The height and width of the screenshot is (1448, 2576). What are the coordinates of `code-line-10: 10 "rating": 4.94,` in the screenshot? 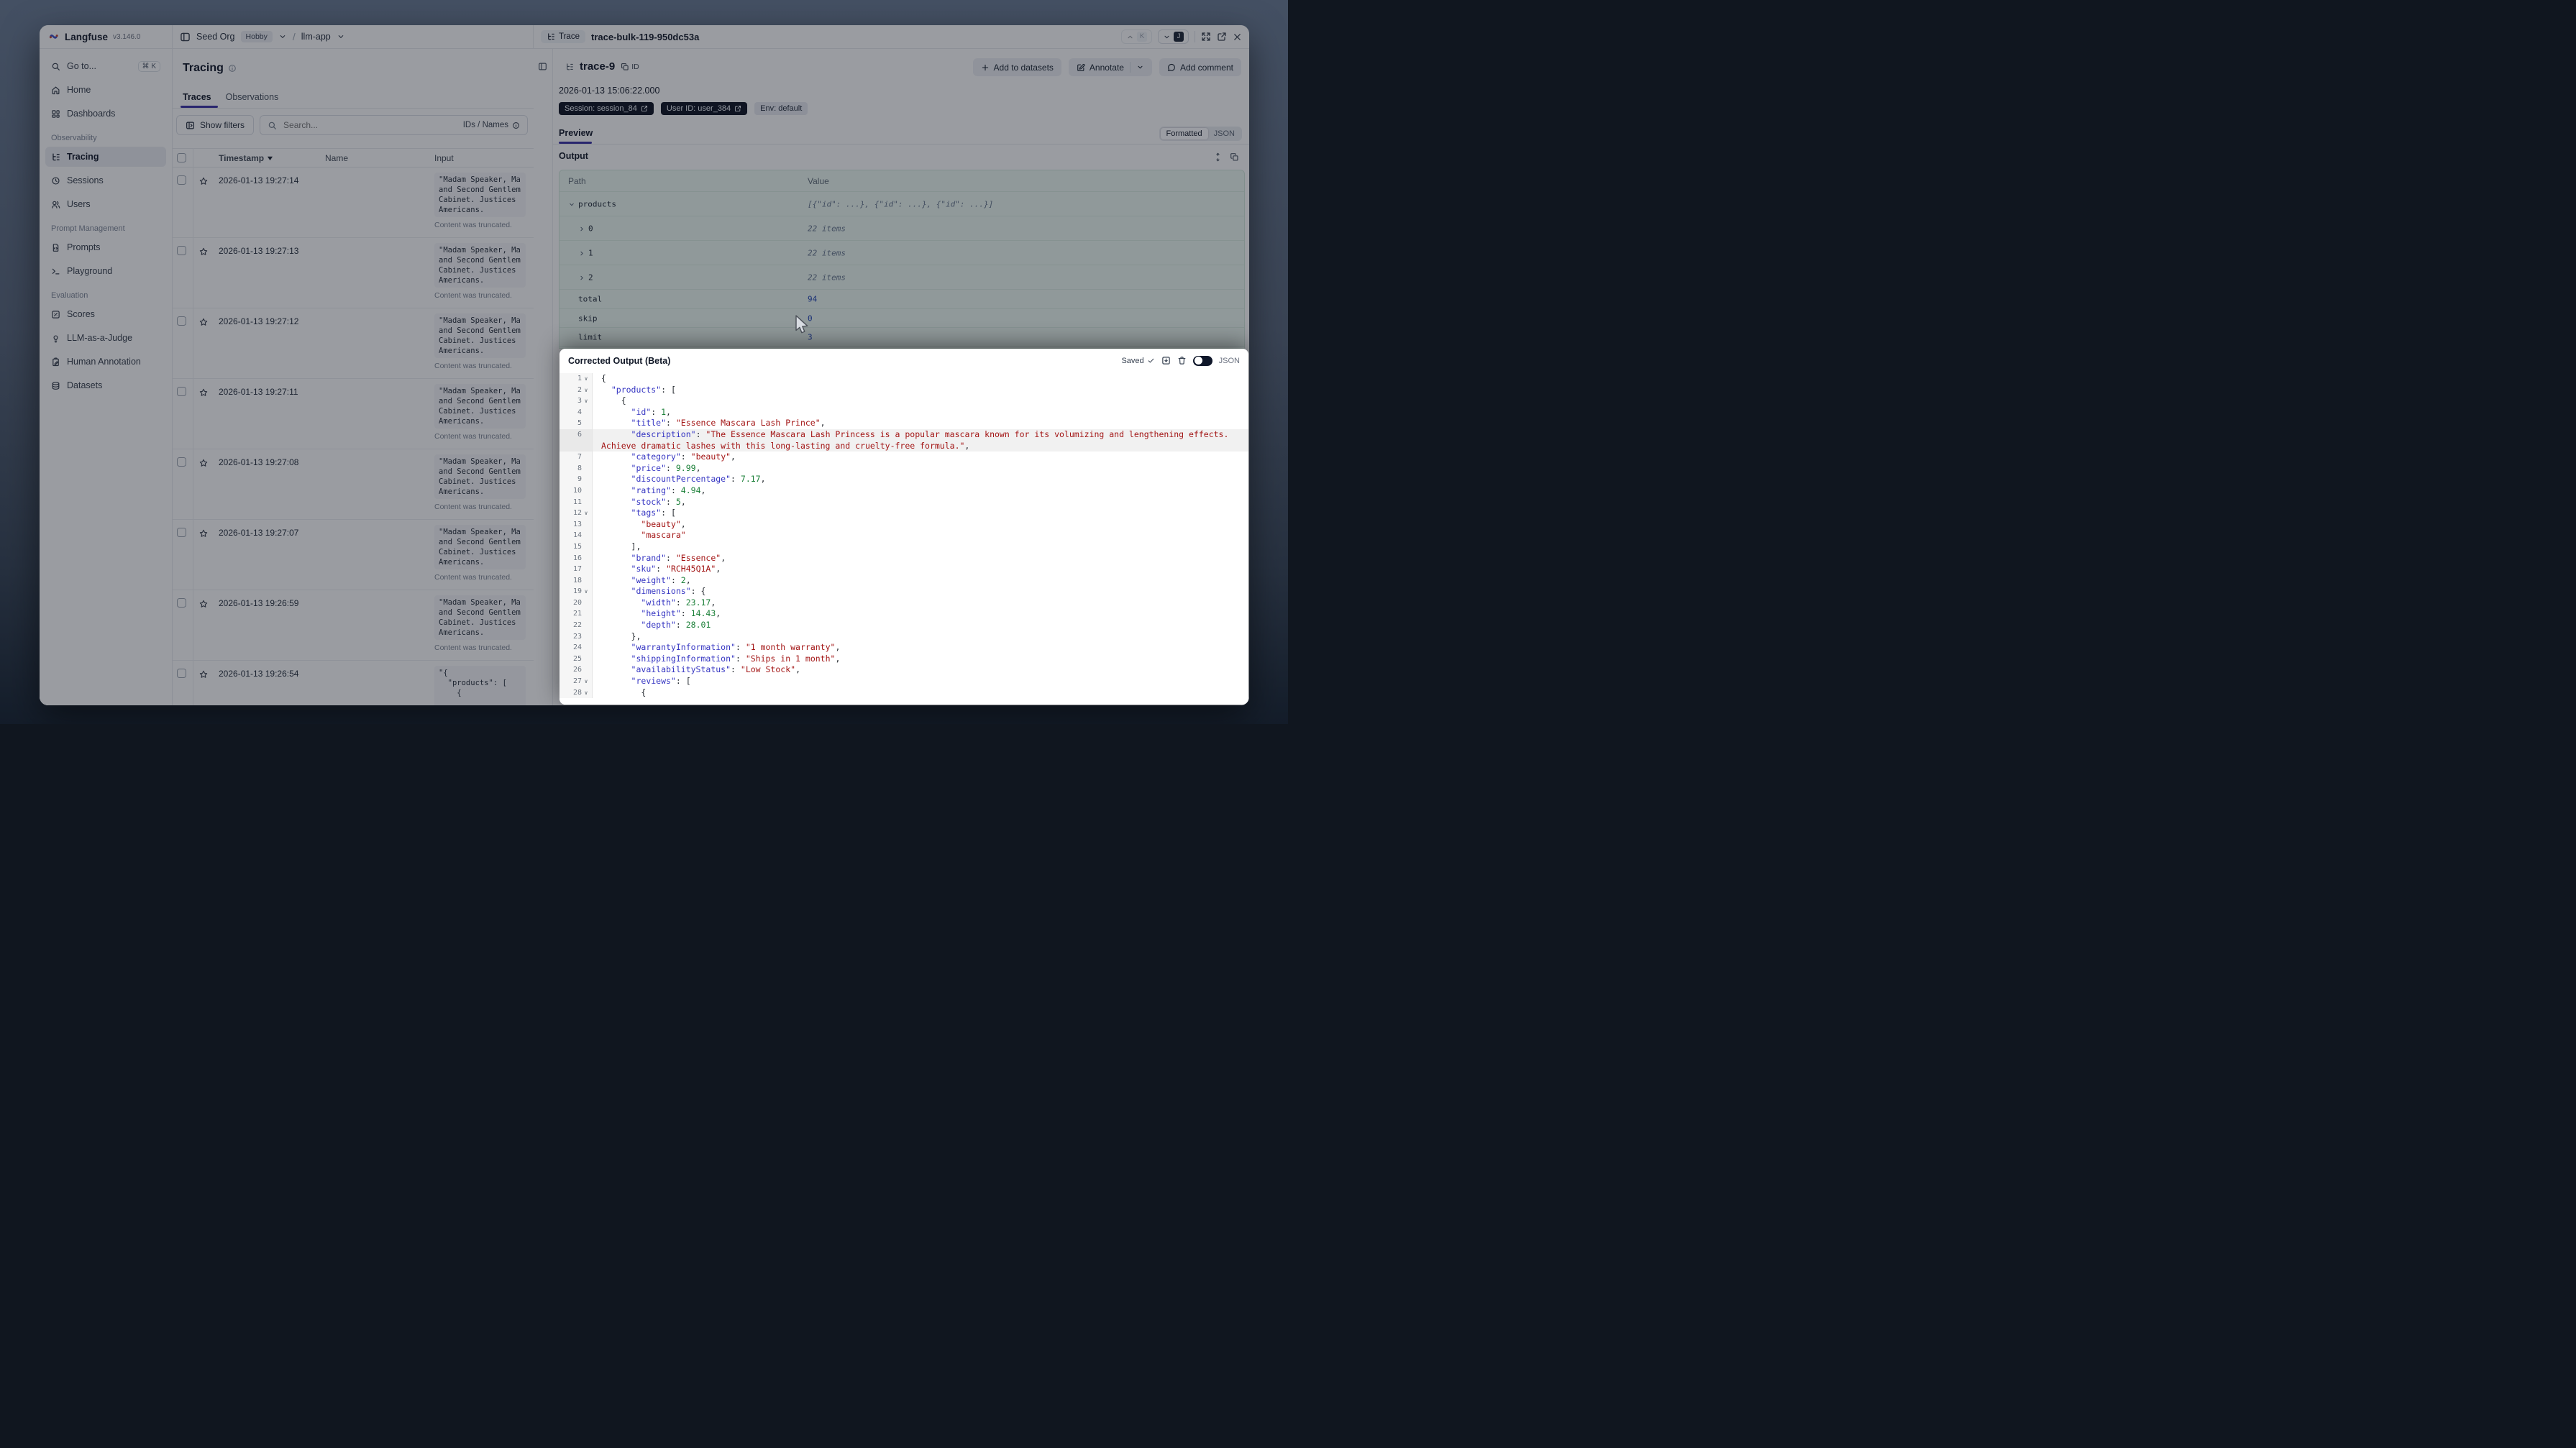 It's located at (903, 491).